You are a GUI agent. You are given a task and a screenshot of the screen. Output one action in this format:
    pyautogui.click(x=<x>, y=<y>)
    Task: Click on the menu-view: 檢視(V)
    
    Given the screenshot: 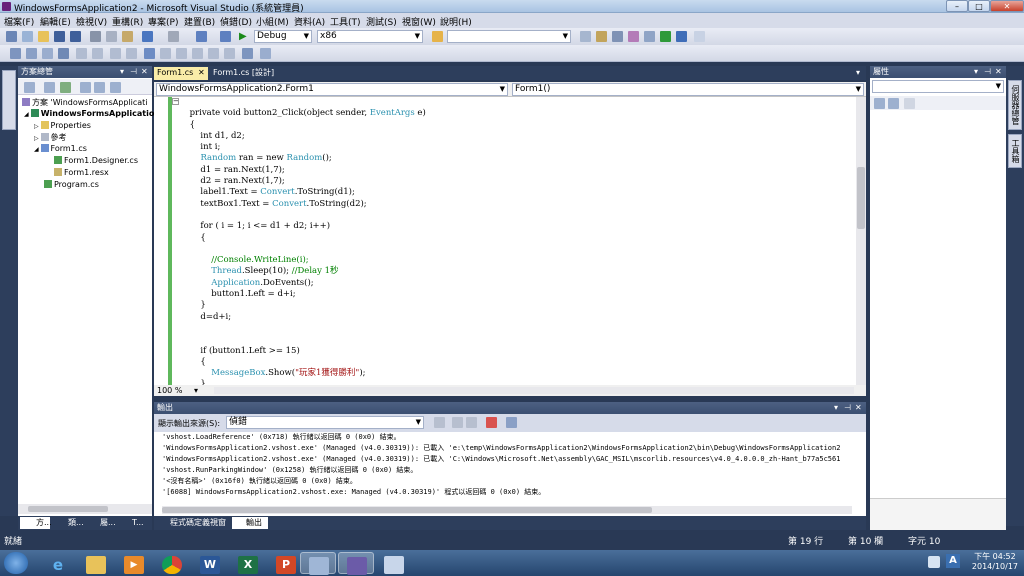 What is the action you would take?
    pyautogui.click(x=91, y=21)
    